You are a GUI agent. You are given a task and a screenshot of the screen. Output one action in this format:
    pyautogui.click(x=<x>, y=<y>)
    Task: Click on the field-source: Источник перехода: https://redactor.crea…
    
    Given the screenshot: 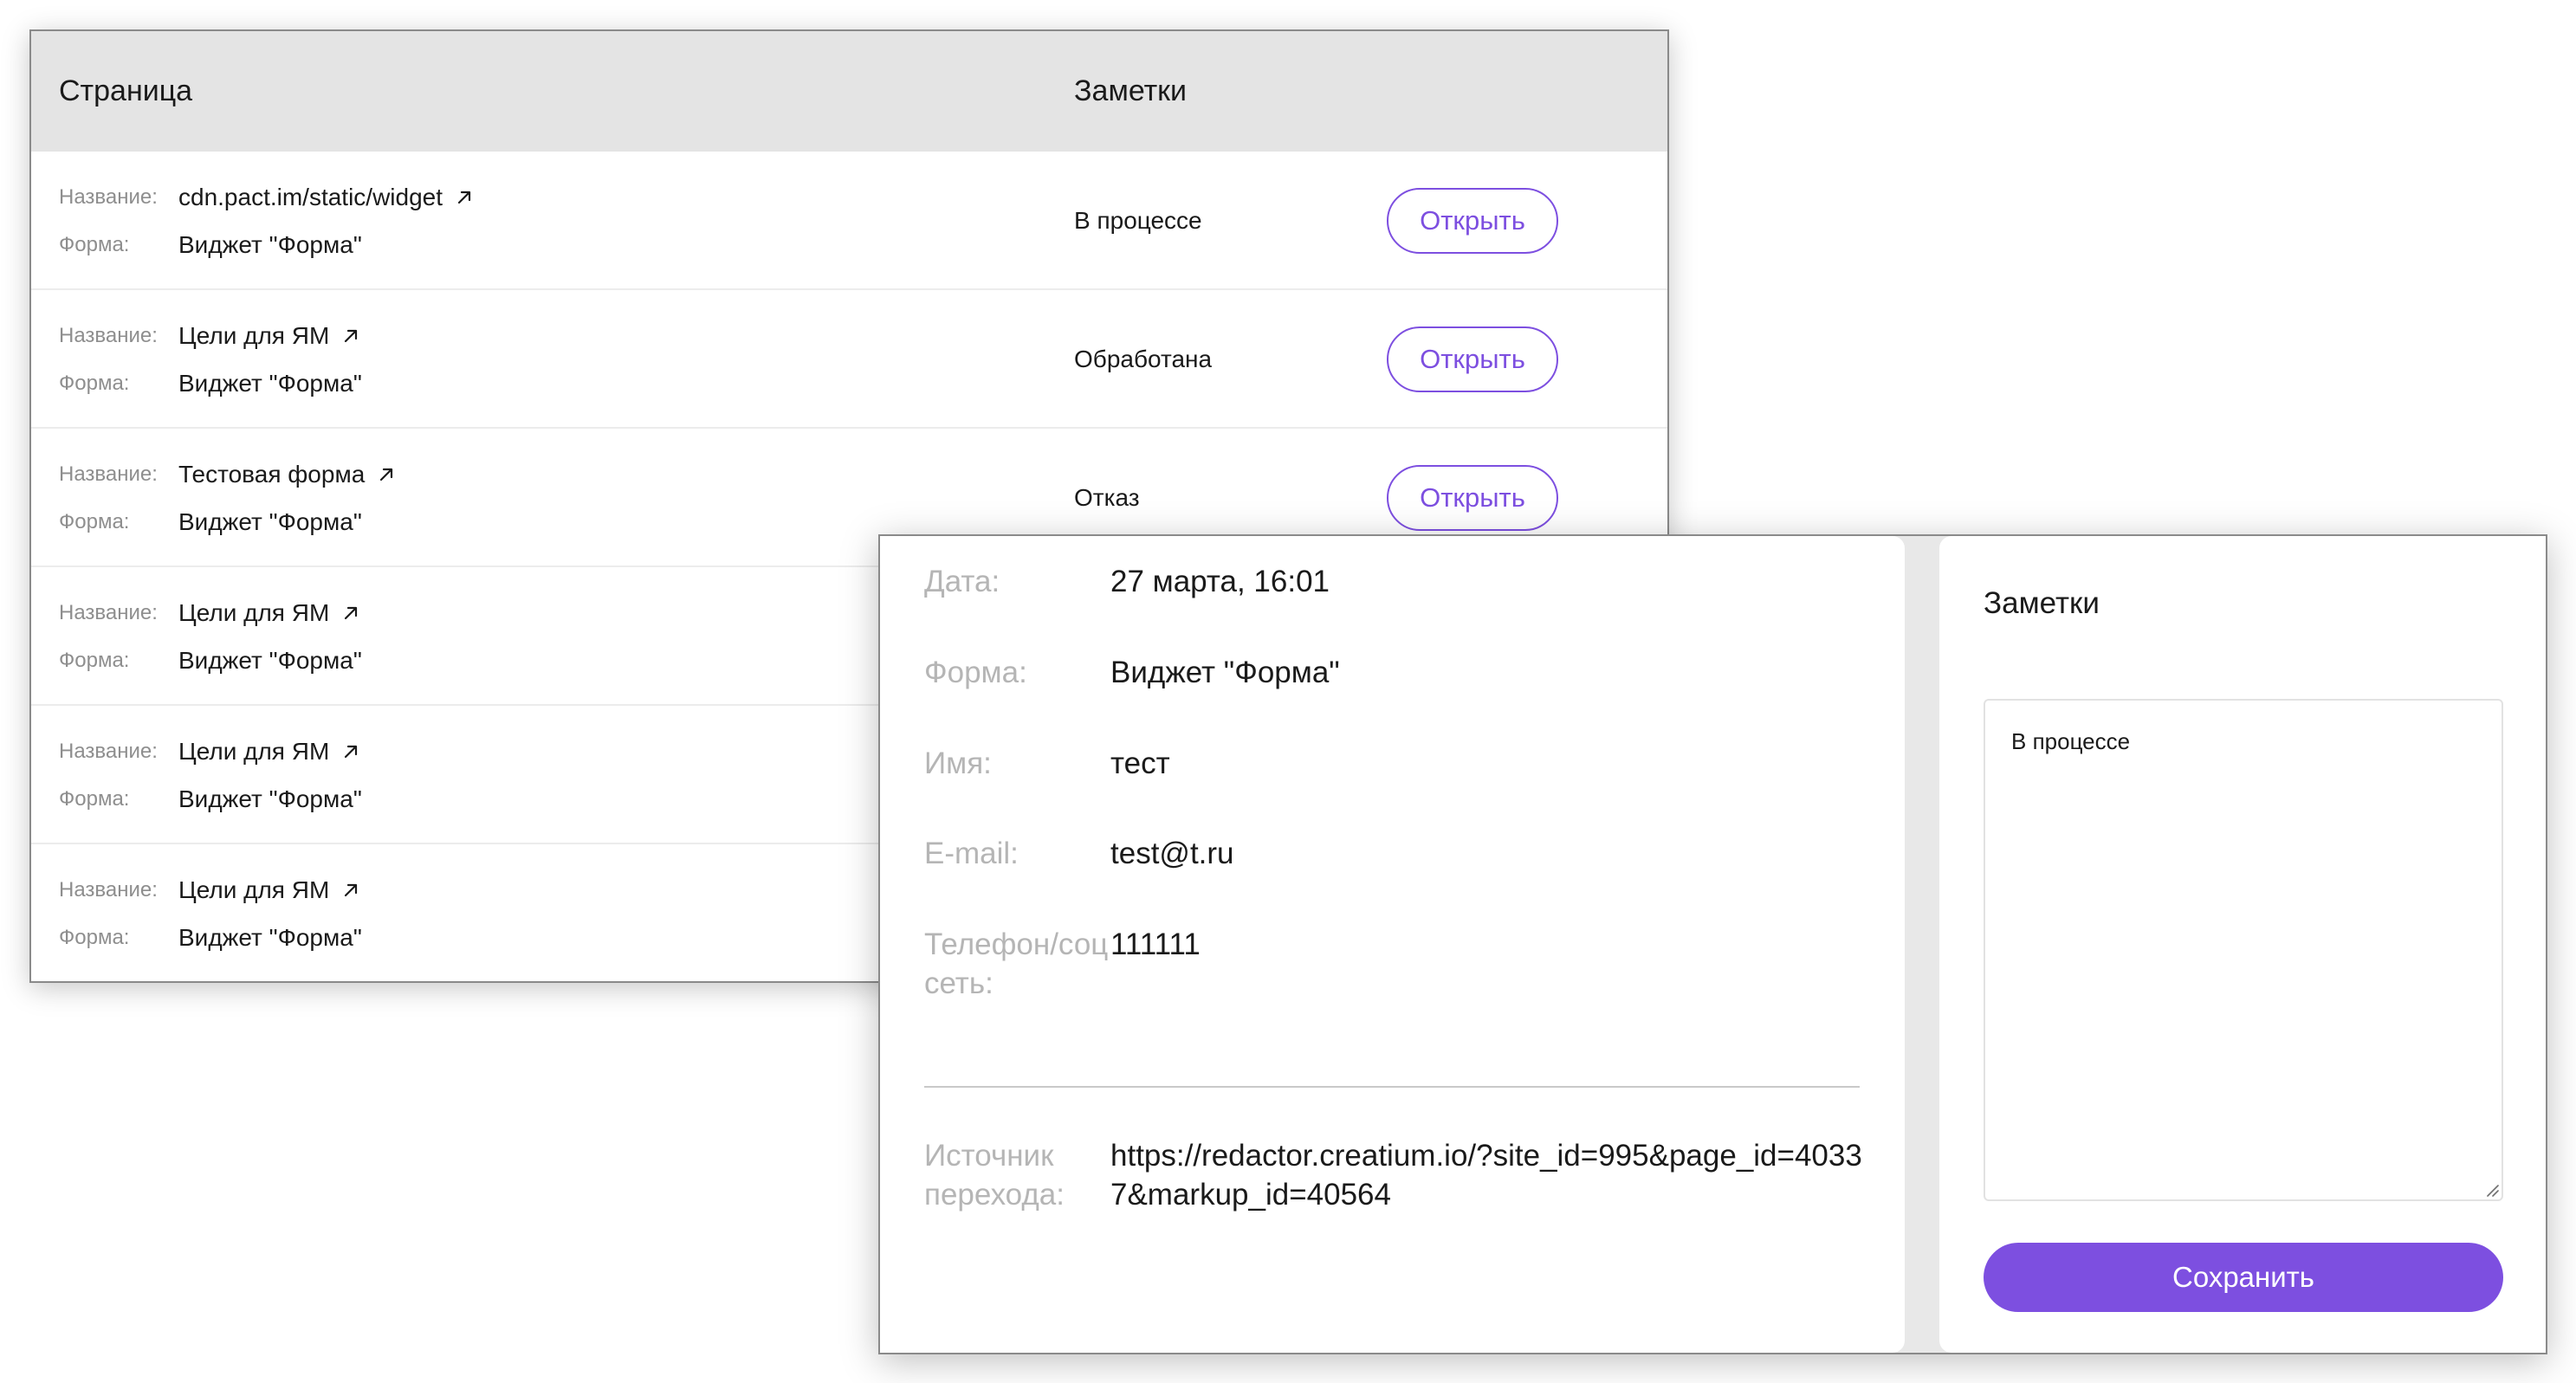 What is the action you would take?
    pyautogui.click(x=1394, y=1175)
    